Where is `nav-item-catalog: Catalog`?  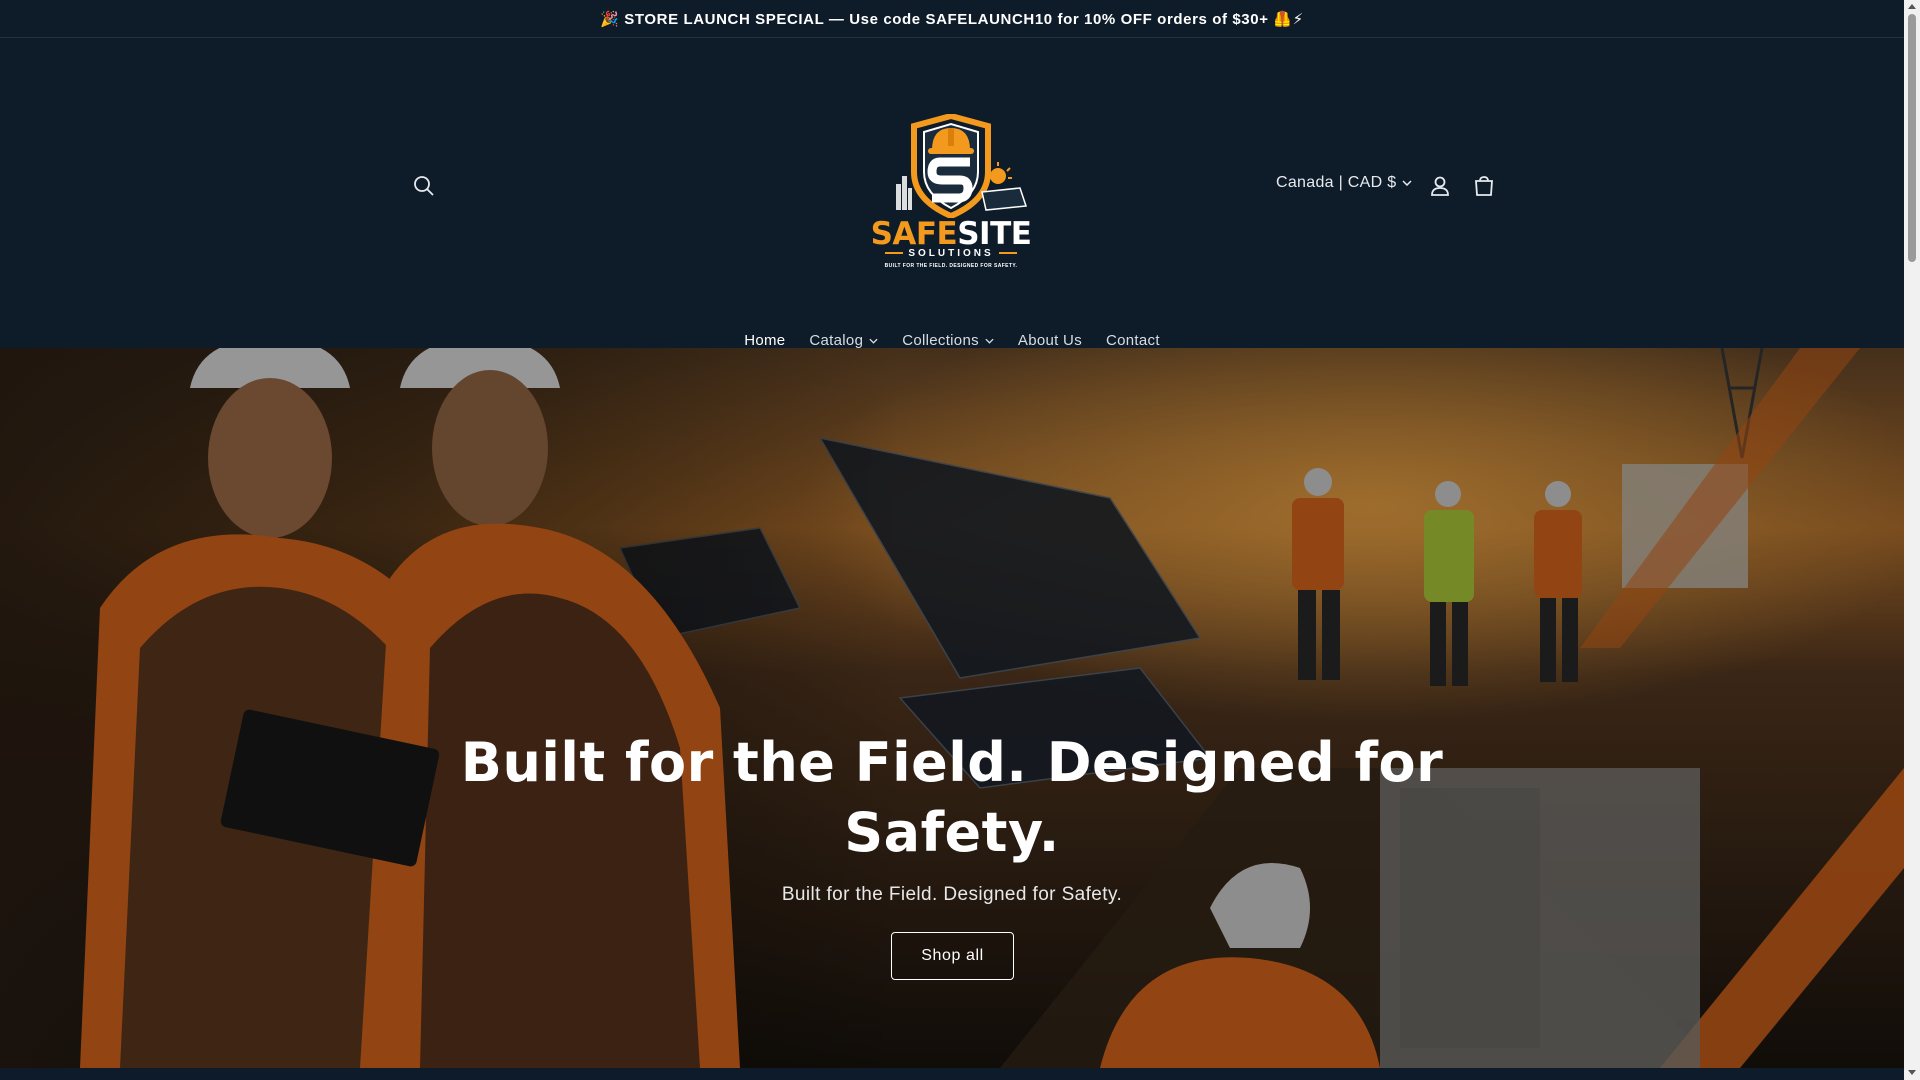 nav-item-catalog: Catalog is located at coordinates (843, 340).